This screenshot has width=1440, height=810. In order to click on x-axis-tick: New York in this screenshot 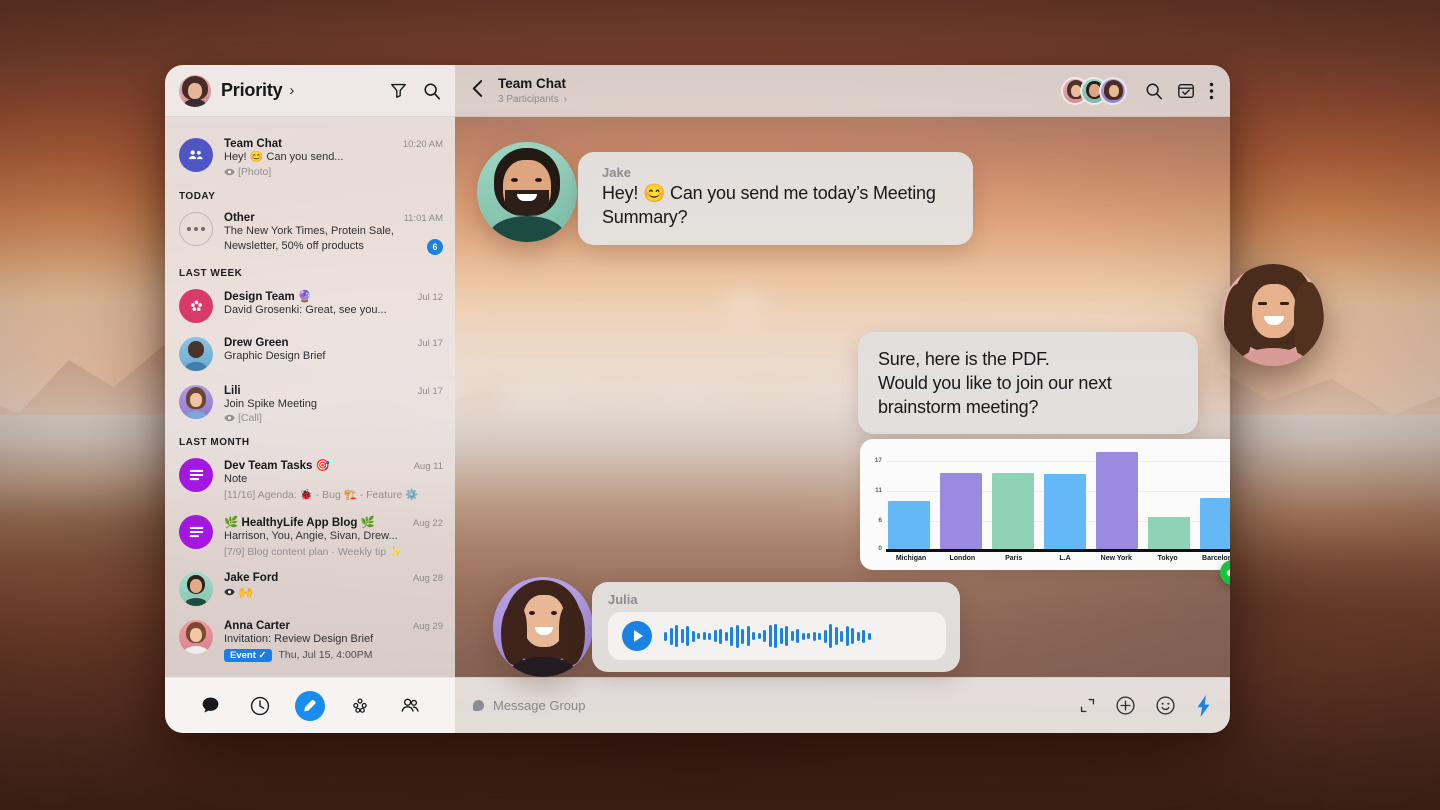, I will do `click(1116, 558)`.